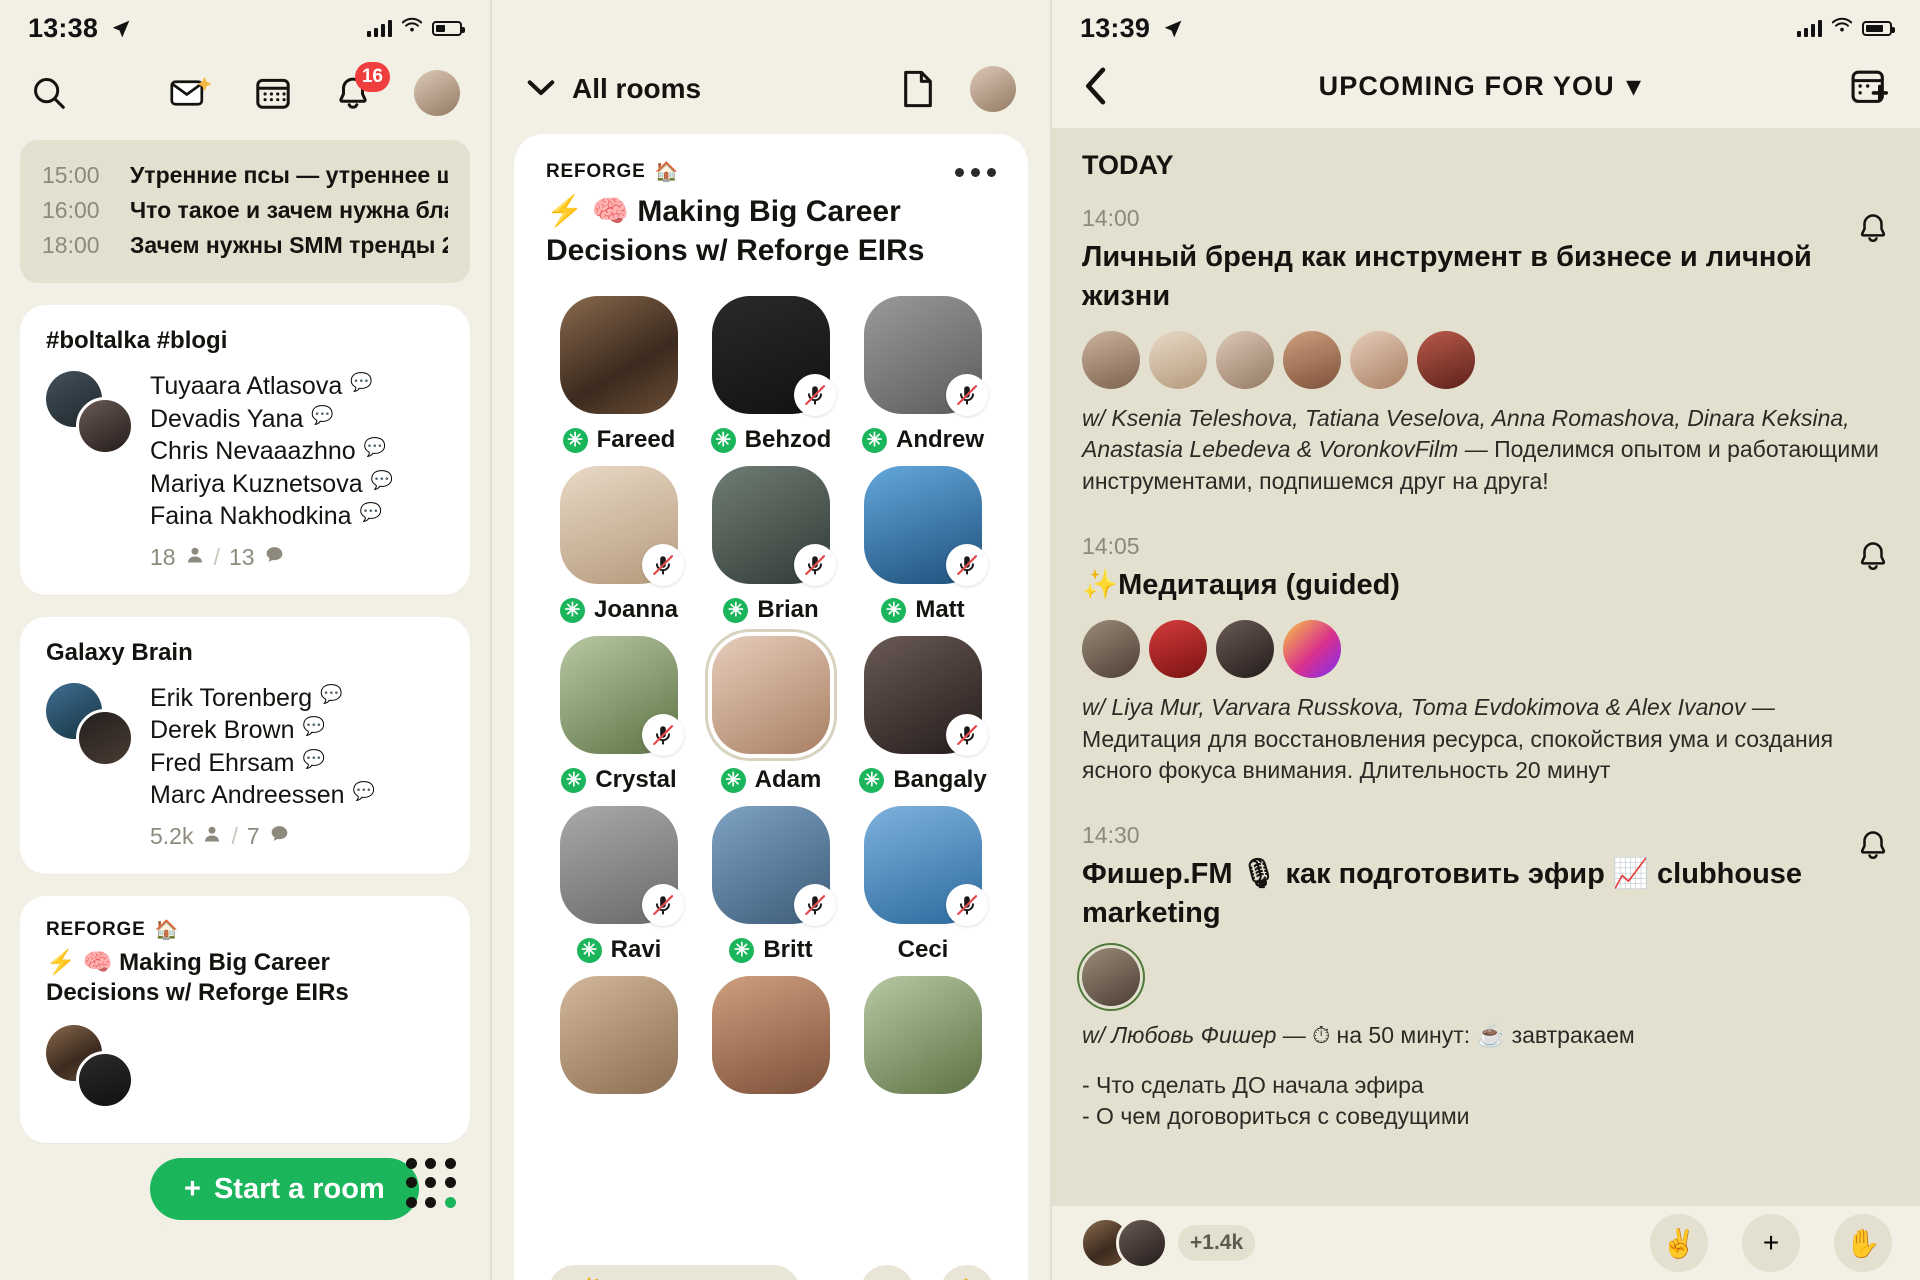 Image resolution: width=1920 pixels, height=1280 pixels. What do you see at coordinates (1241, 584) in the screenshot?
I see `event-title: ✨Медитация (guided)` at bounding box center [1241, 584].